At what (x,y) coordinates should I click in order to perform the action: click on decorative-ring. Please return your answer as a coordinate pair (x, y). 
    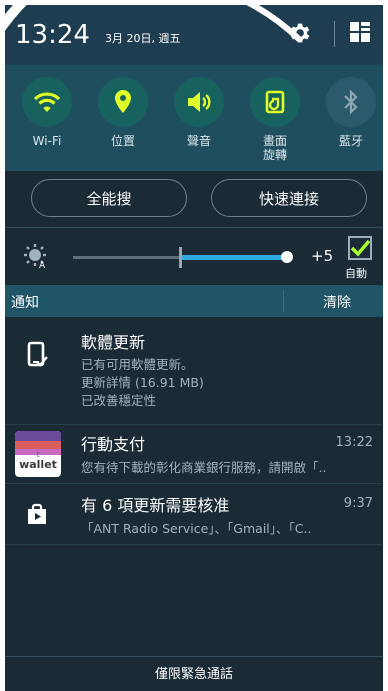
    Looking at the image, I should click on (151, 21).